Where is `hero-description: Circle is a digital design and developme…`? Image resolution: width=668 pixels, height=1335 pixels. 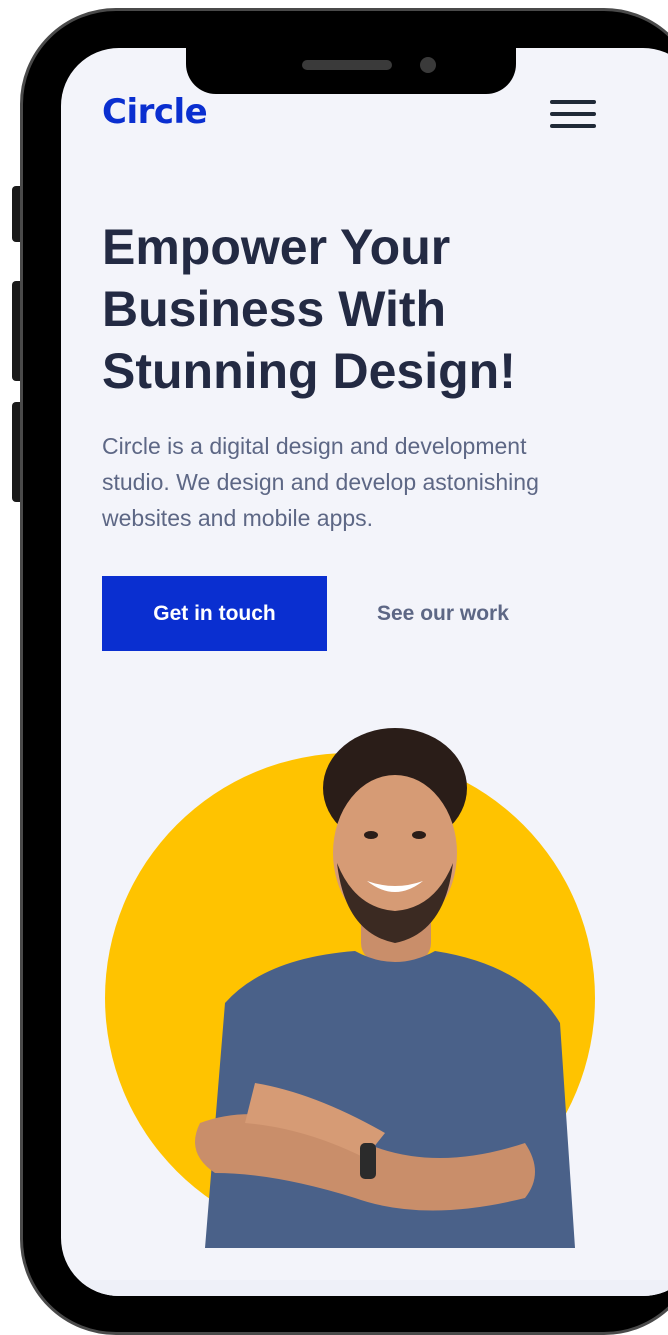
hero-description: Circle is a digital design and developme… is located at coordinates (320, 482).